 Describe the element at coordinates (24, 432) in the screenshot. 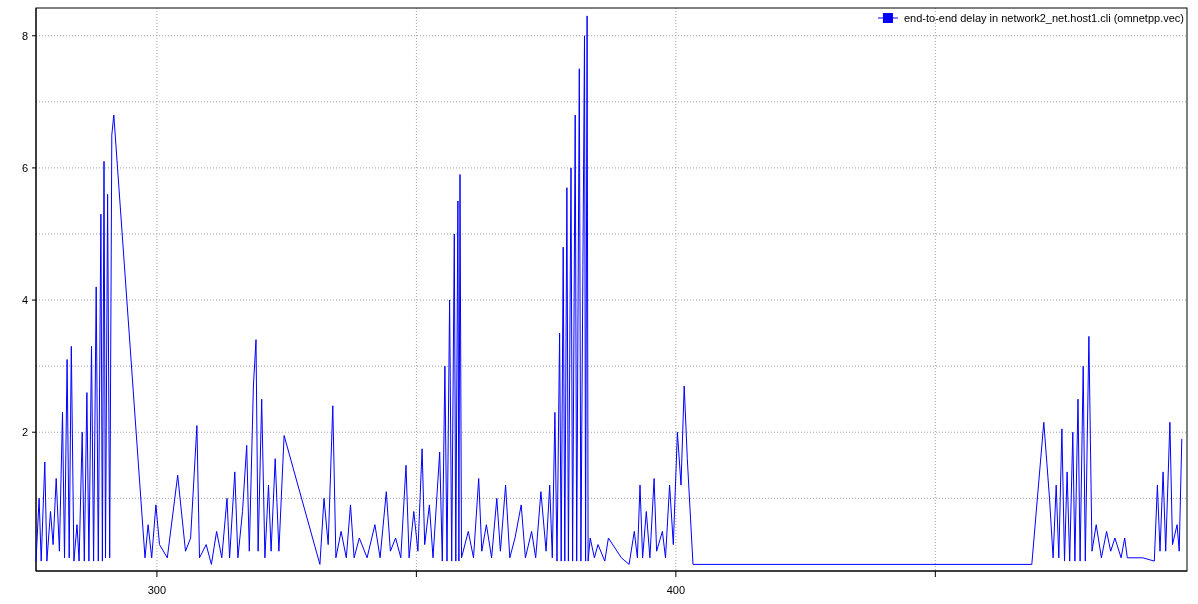

I see `y-tick-label: 2` at that location.